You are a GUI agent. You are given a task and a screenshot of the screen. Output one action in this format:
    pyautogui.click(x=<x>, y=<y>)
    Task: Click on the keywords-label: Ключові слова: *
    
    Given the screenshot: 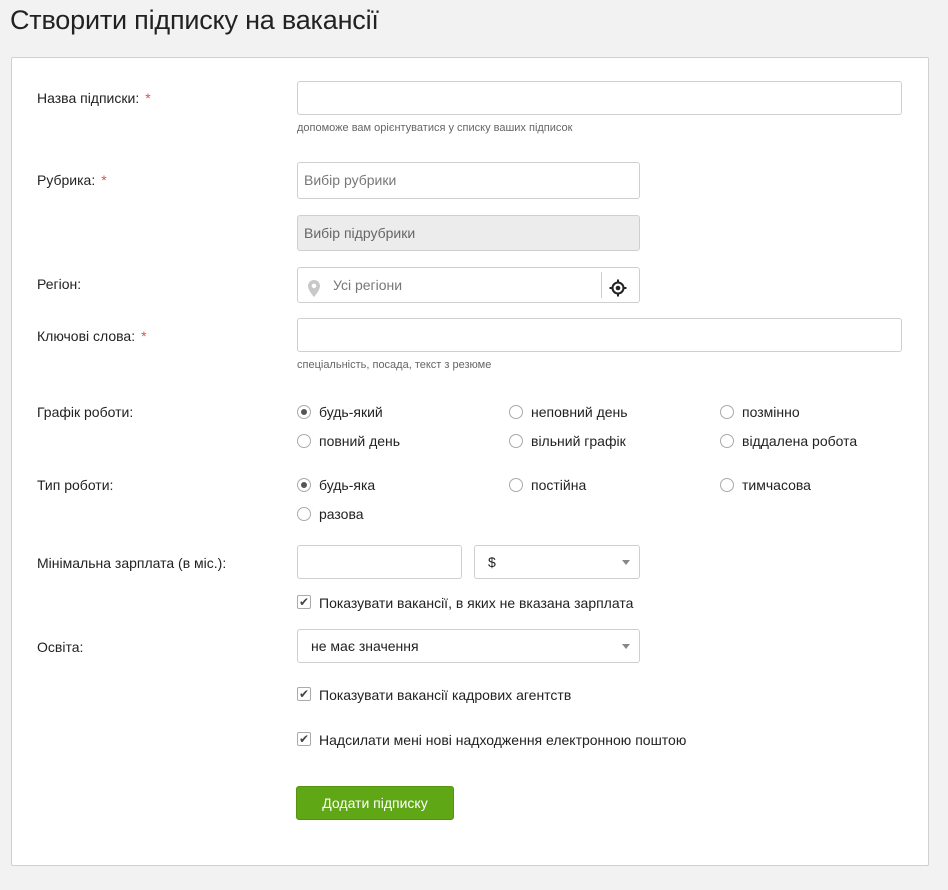 What is the action you would take?
    pyautogui.click(x=92, y=336)
    